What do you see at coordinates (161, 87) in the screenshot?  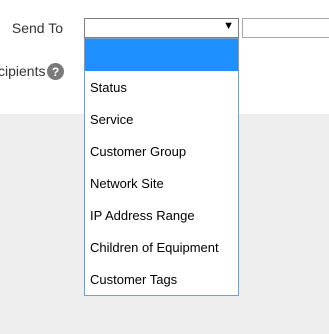 I see `dropdown-option-status: Status` at bounding box center [161, 87].